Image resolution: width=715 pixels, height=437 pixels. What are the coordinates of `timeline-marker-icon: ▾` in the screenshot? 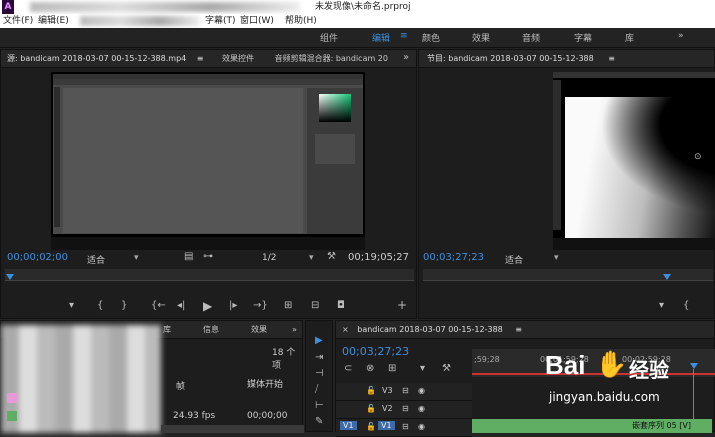 It's located at (422, 368).